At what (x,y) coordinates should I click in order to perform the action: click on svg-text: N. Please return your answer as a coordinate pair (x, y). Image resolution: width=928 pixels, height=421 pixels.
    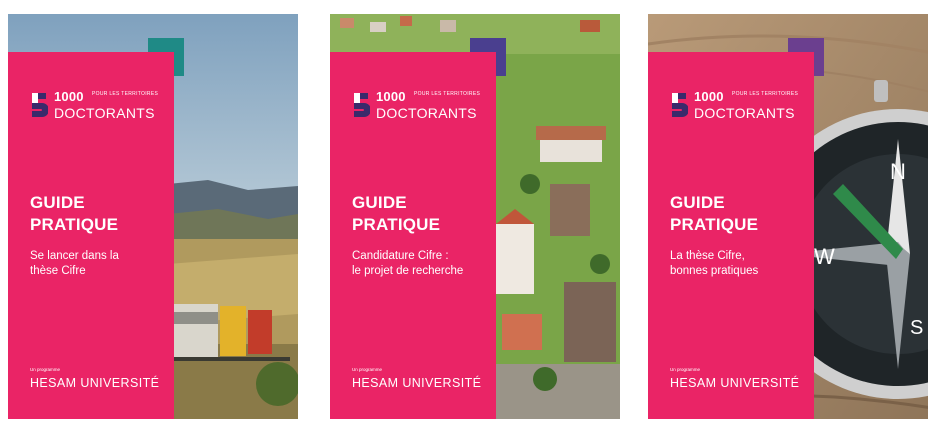
    Looking at the image, I should click on (898, 171).